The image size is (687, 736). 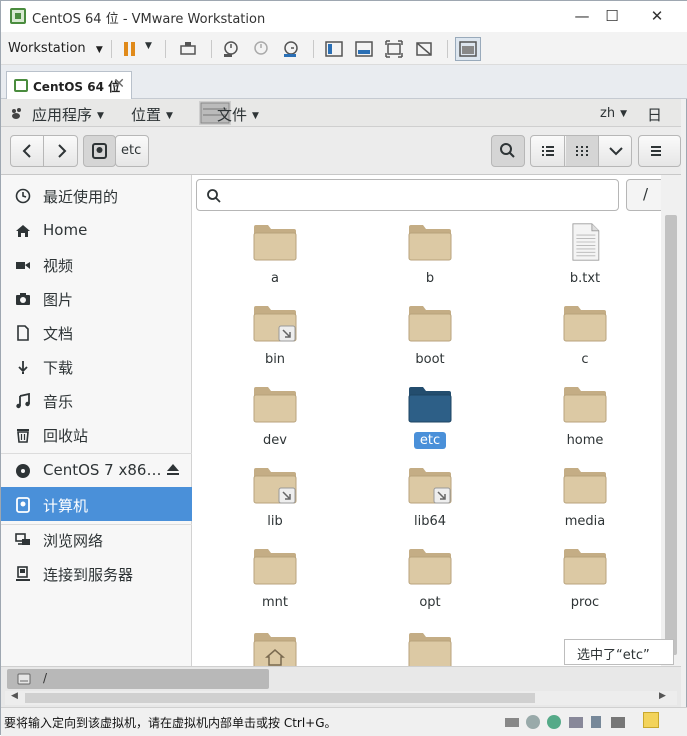 I want to click on sidebar-item-browse-network: 浏览网络, so click(x=96, y=539).